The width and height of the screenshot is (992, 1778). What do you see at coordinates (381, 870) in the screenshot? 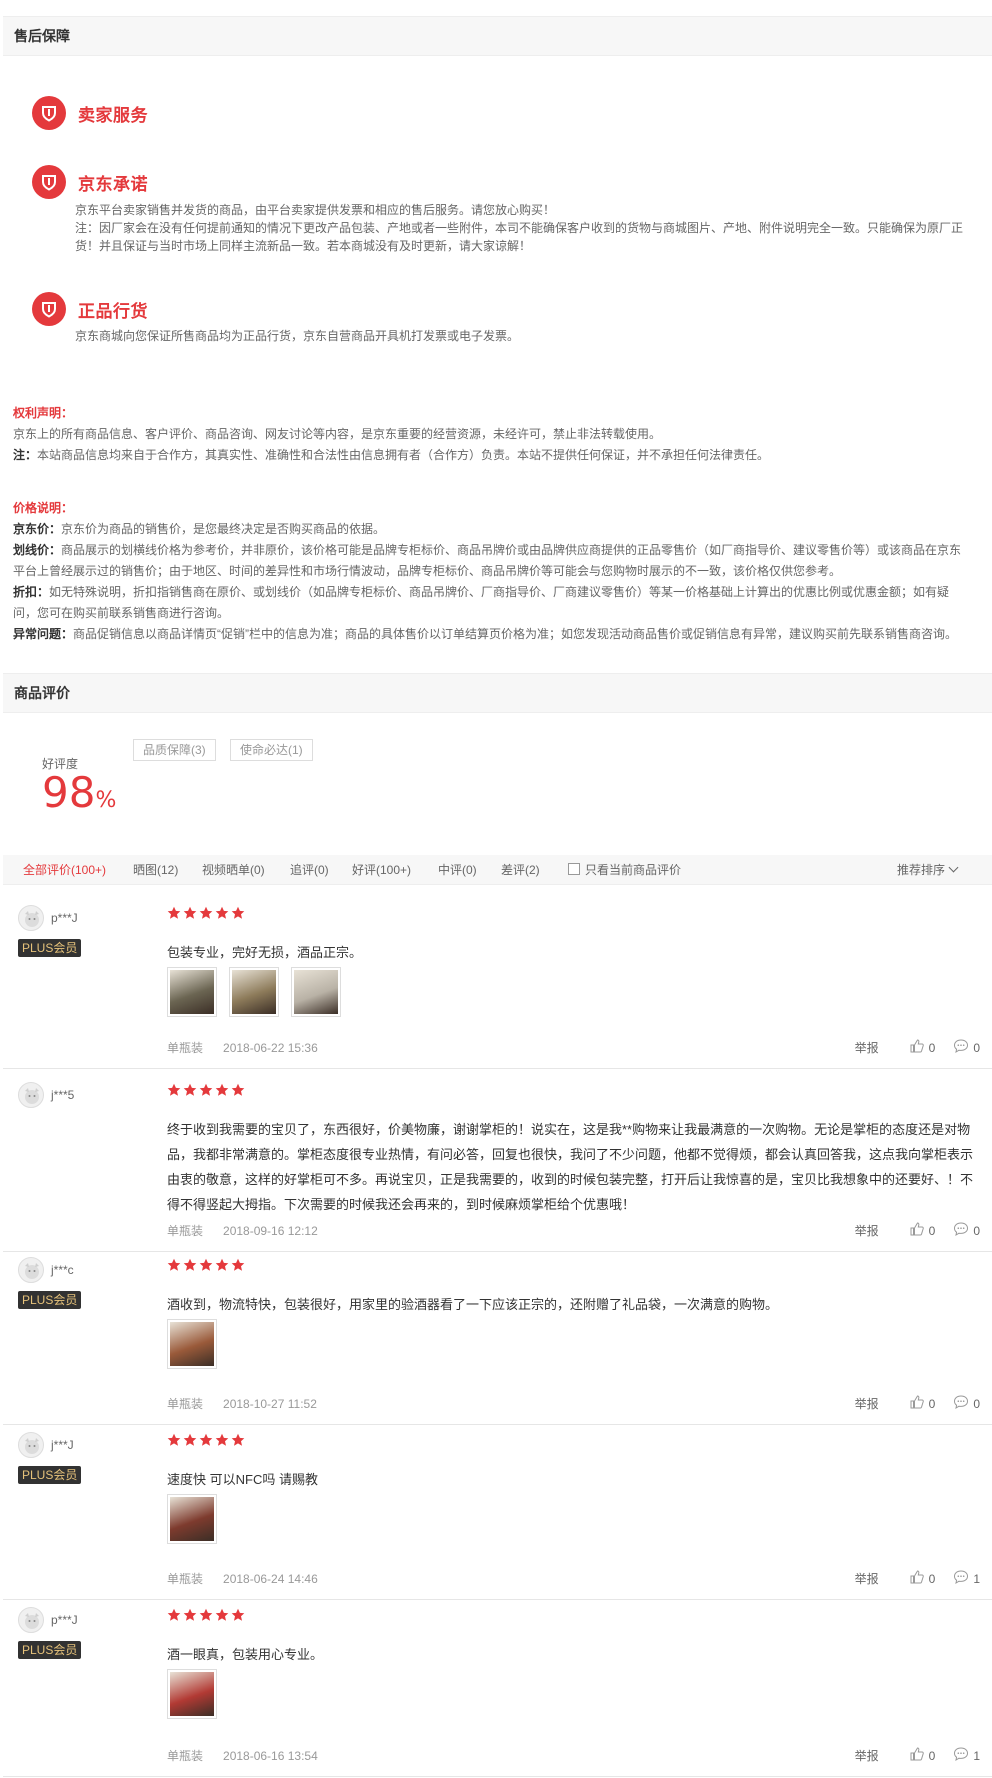
I see `filter-positive: 好评(100+)` at bounding box center [381, 870].